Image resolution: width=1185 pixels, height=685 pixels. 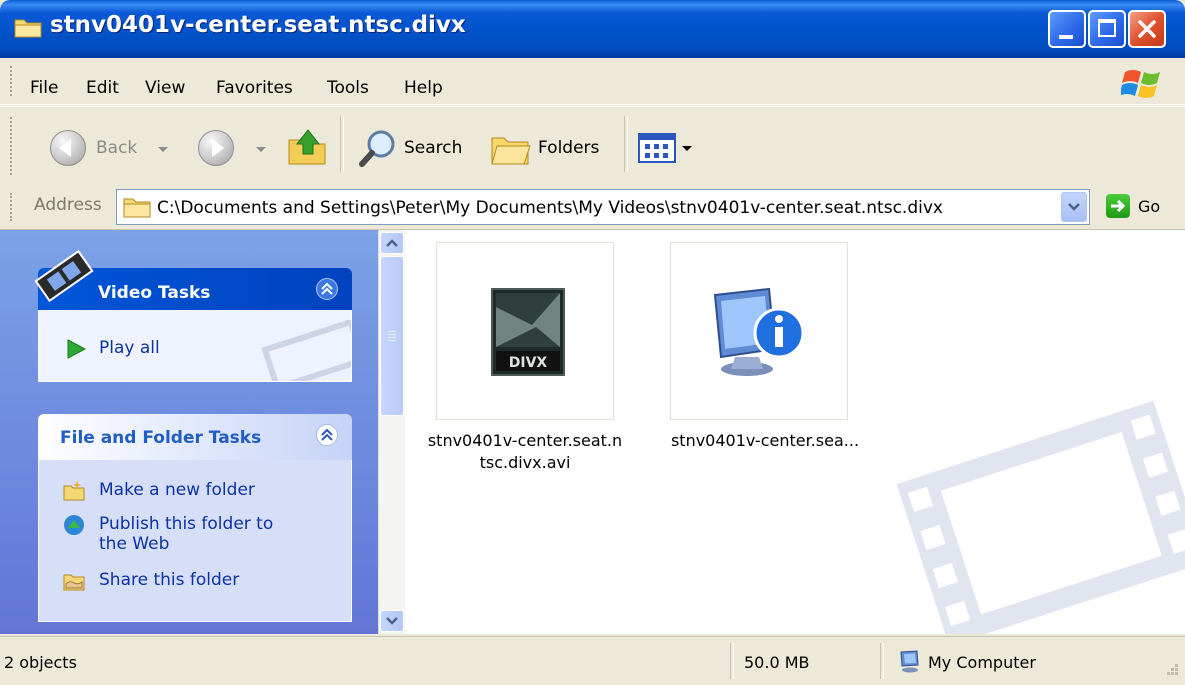 I want to click on status-zone: My Computer, so click(x=982, y=662).